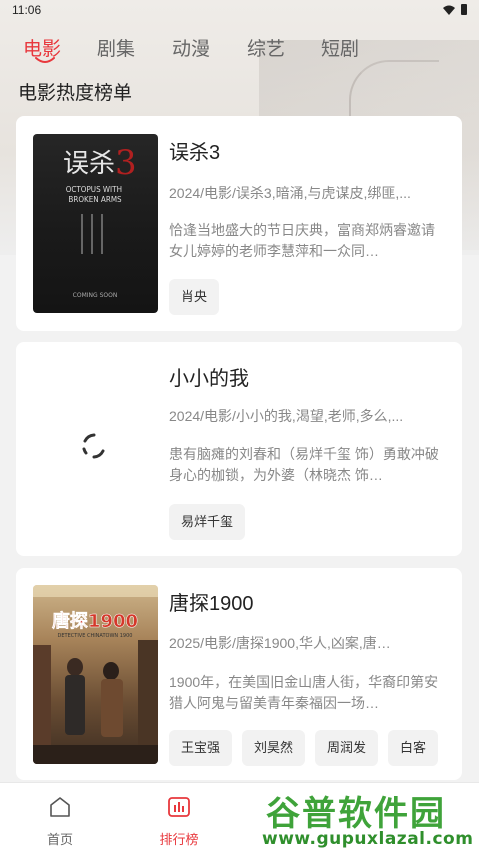 This screenshot has width=479, height=853. I want to click on nav-item-home: 首页, so click(60, 818).